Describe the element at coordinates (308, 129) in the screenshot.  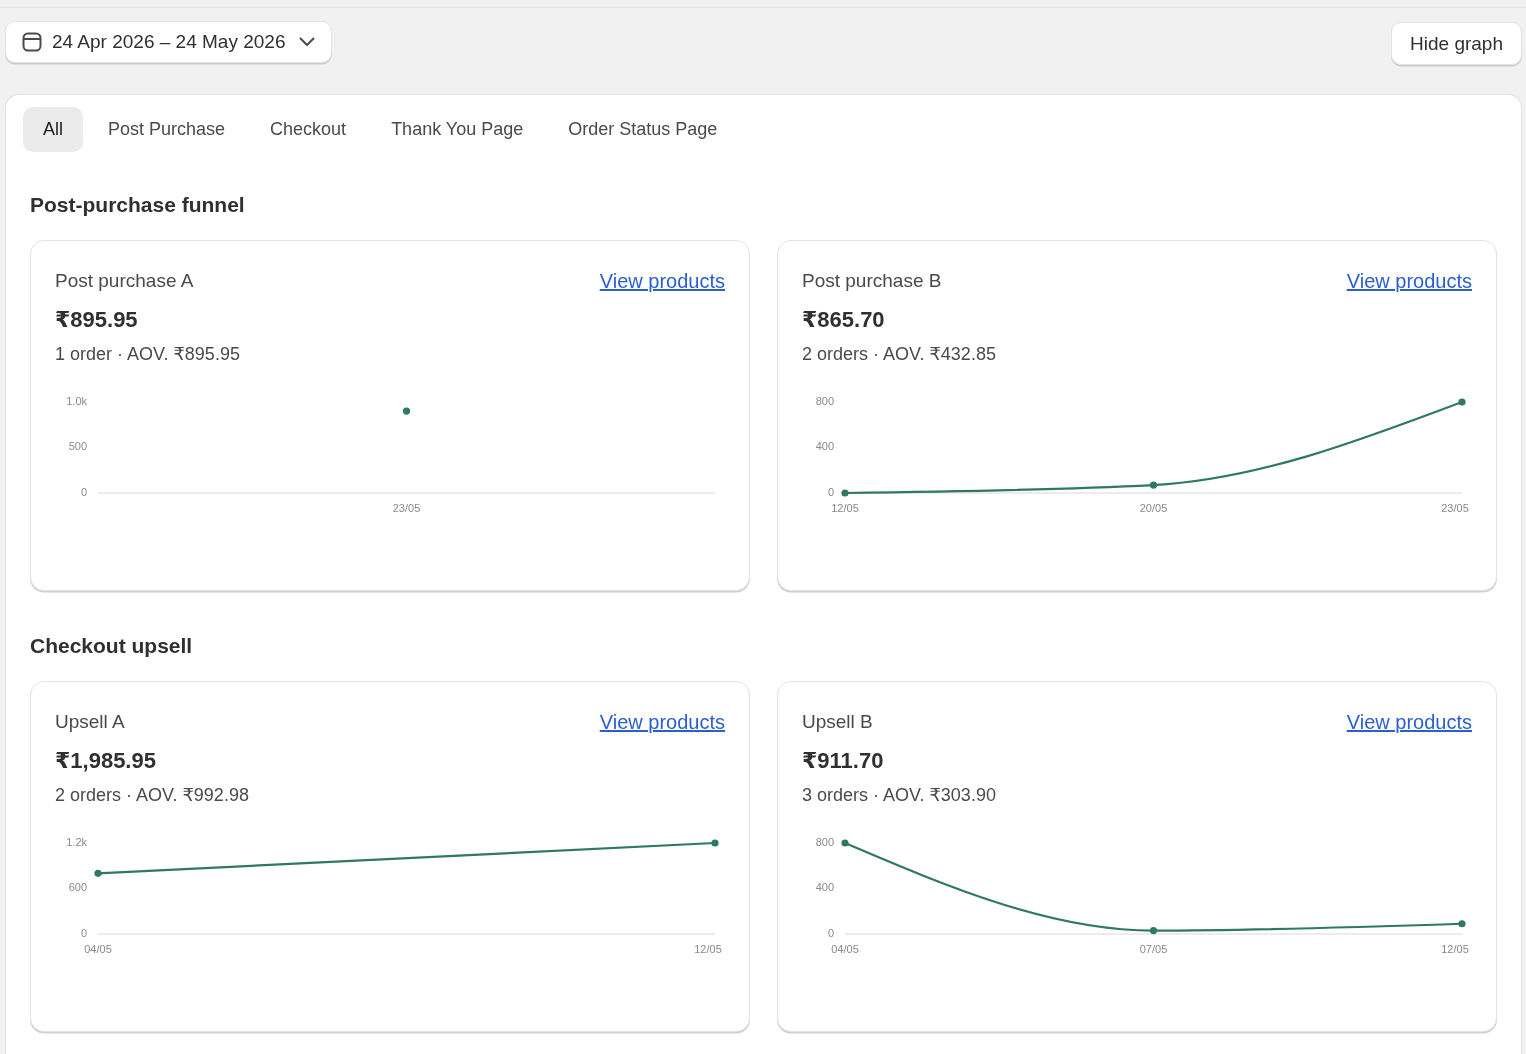
I see `filter-tab: Checkout` at that location.